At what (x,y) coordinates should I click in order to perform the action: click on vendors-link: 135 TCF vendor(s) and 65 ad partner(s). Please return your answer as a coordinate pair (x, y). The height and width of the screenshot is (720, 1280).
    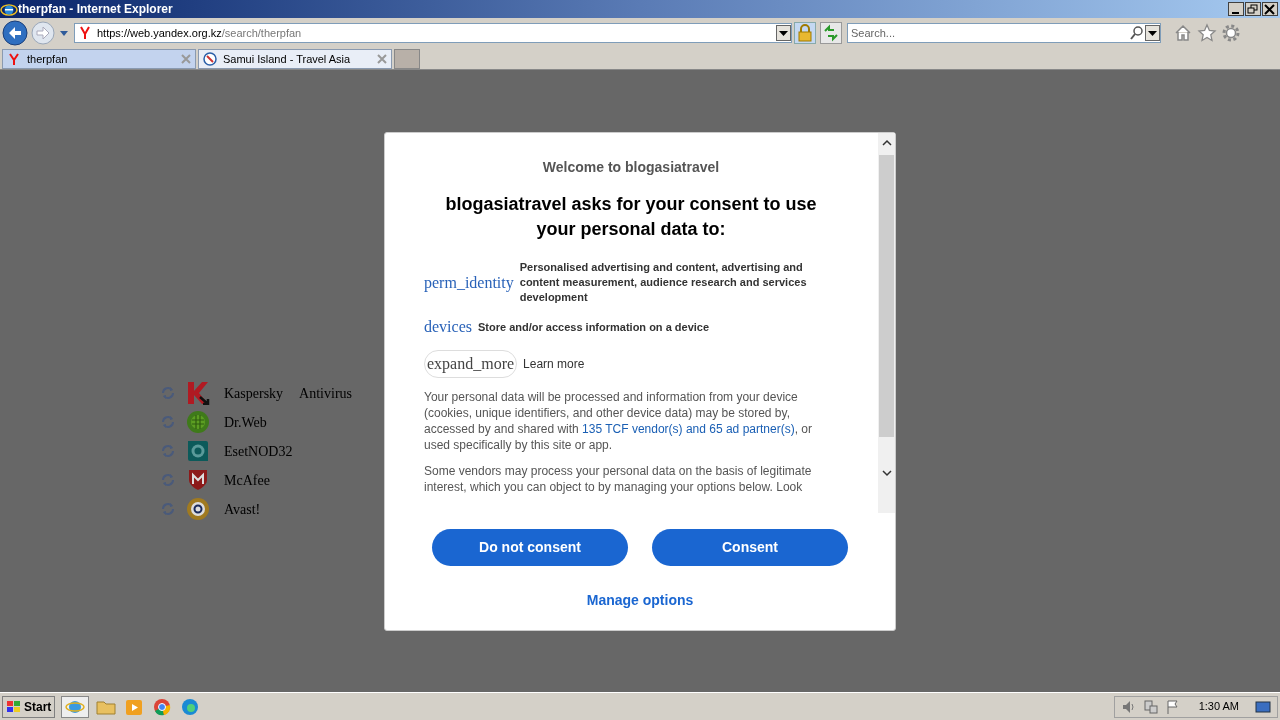
    Looking at the image, I should click on (688, 429).